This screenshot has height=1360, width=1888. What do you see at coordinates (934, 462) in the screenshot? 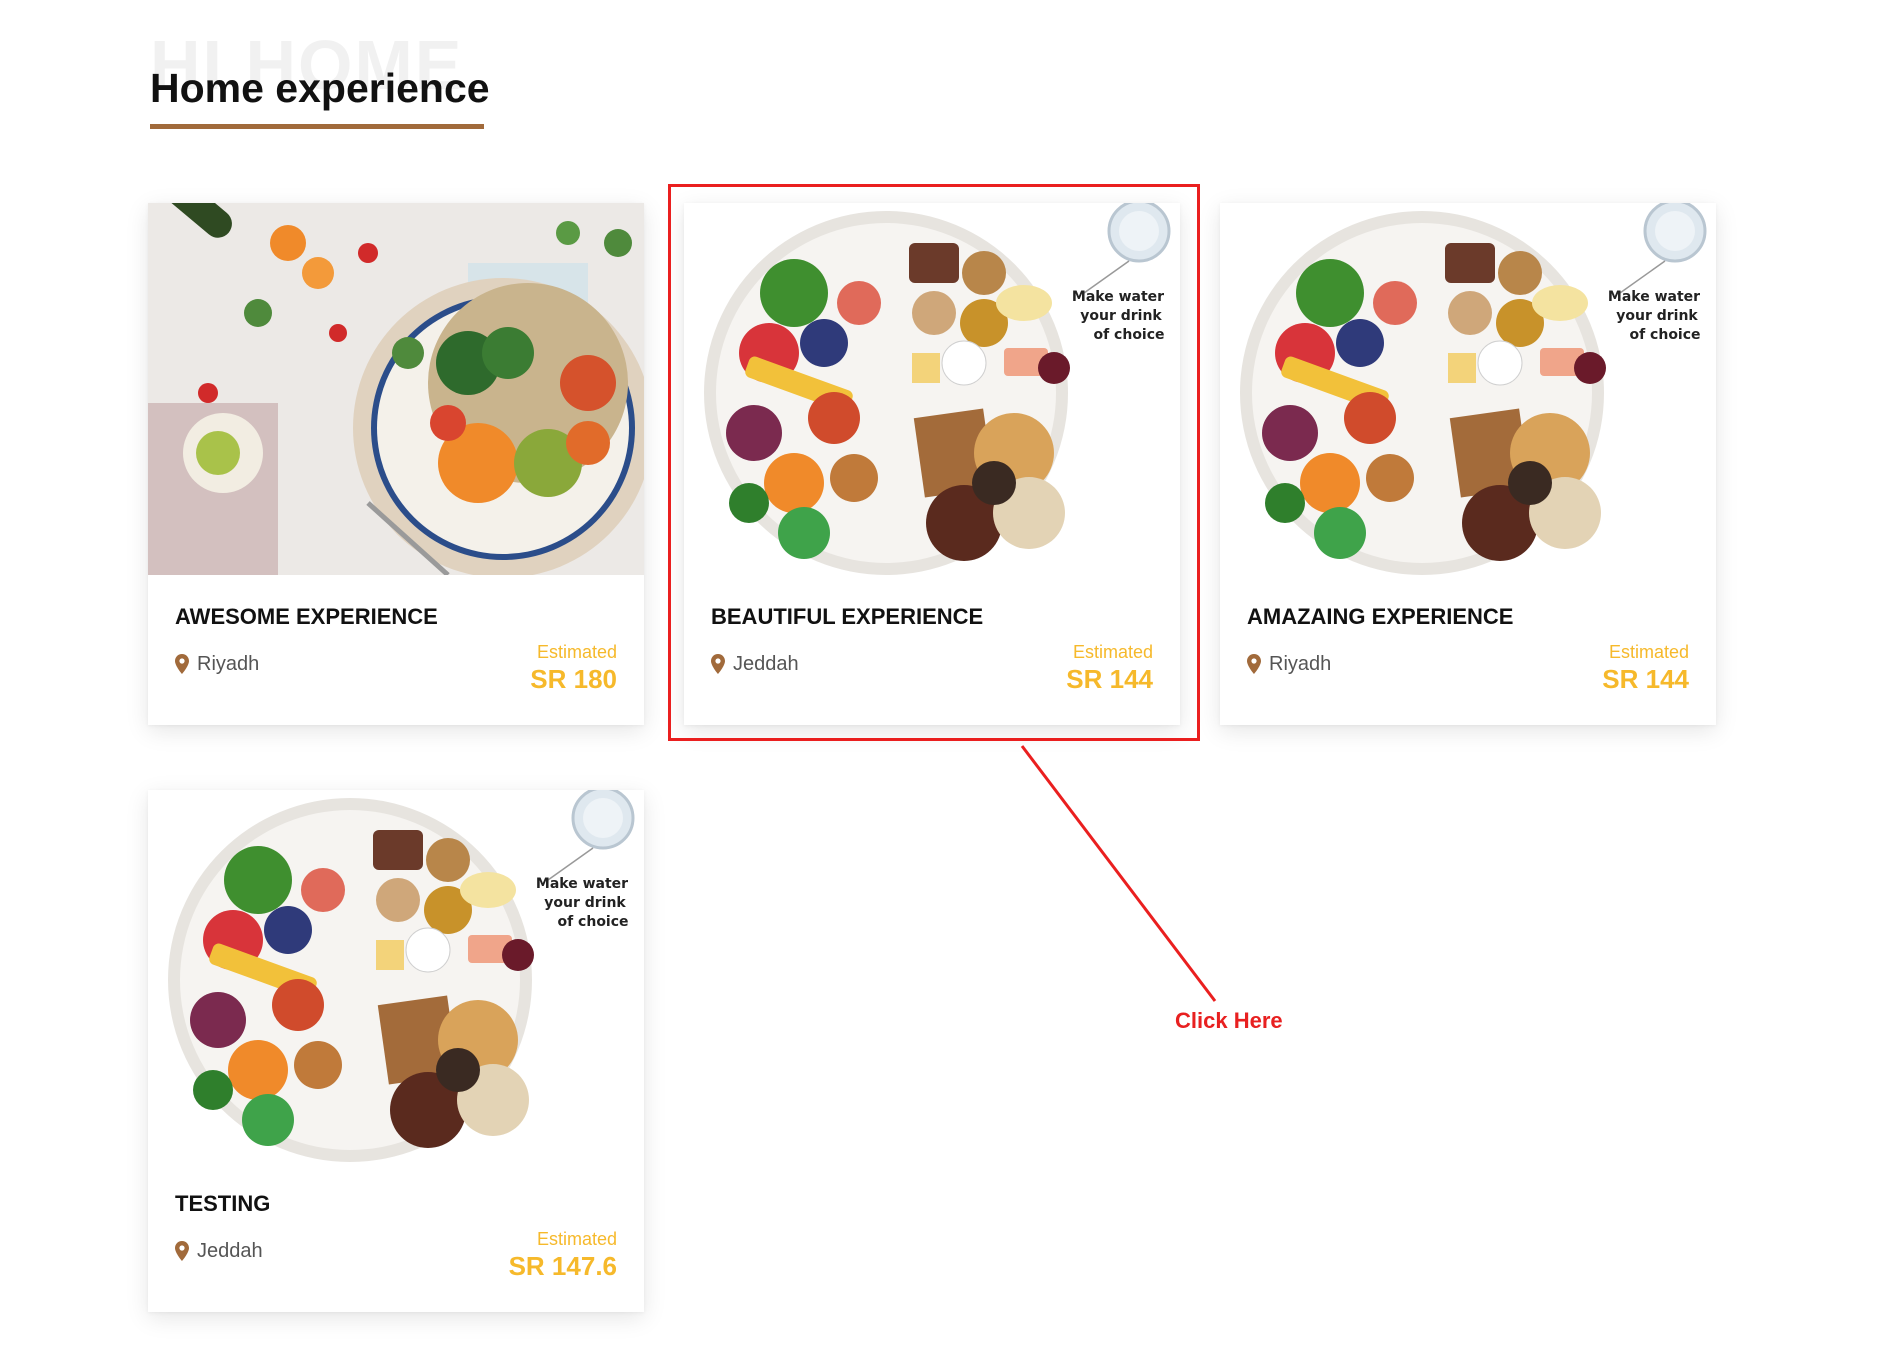
I see `annotation-highlight-box` at bounding box center [934, 462].